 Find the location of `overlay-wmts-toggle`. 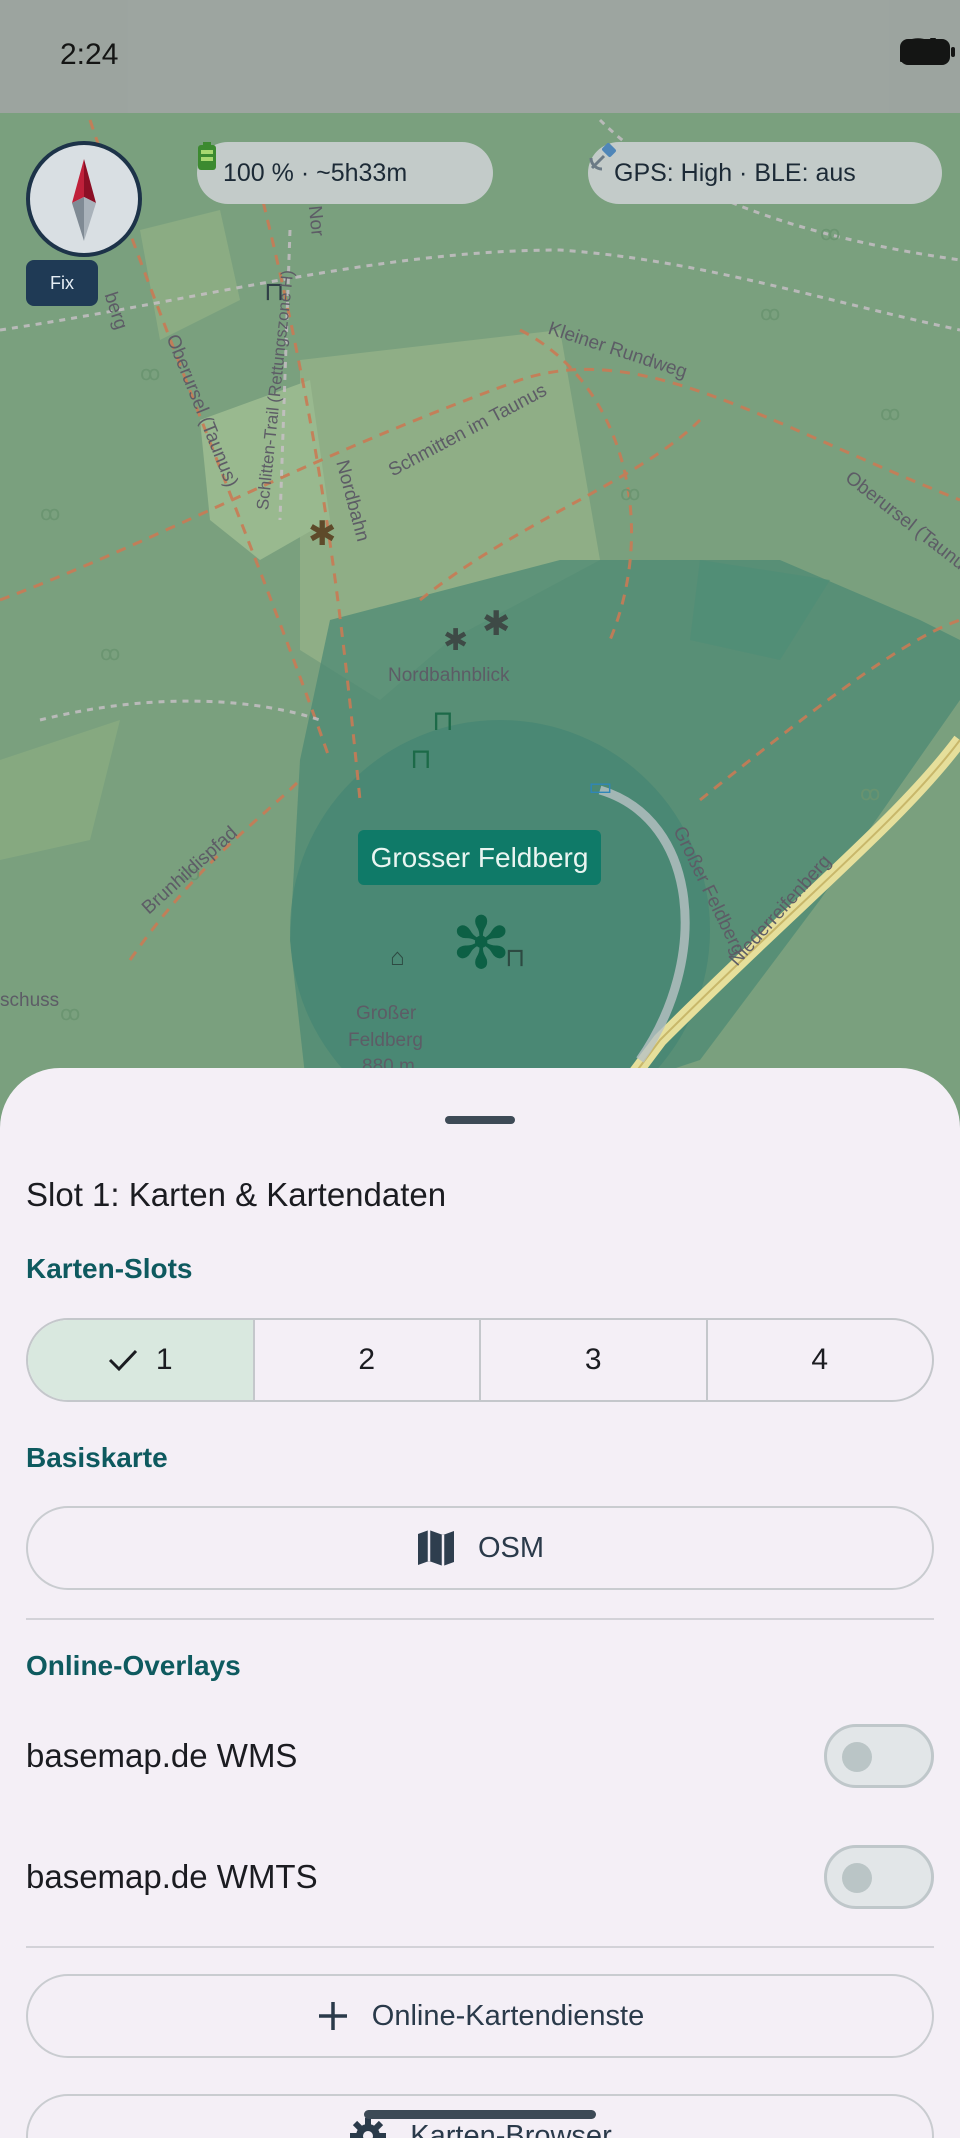

overlay-wmts-toggle is located at coordinates (879, 1877).